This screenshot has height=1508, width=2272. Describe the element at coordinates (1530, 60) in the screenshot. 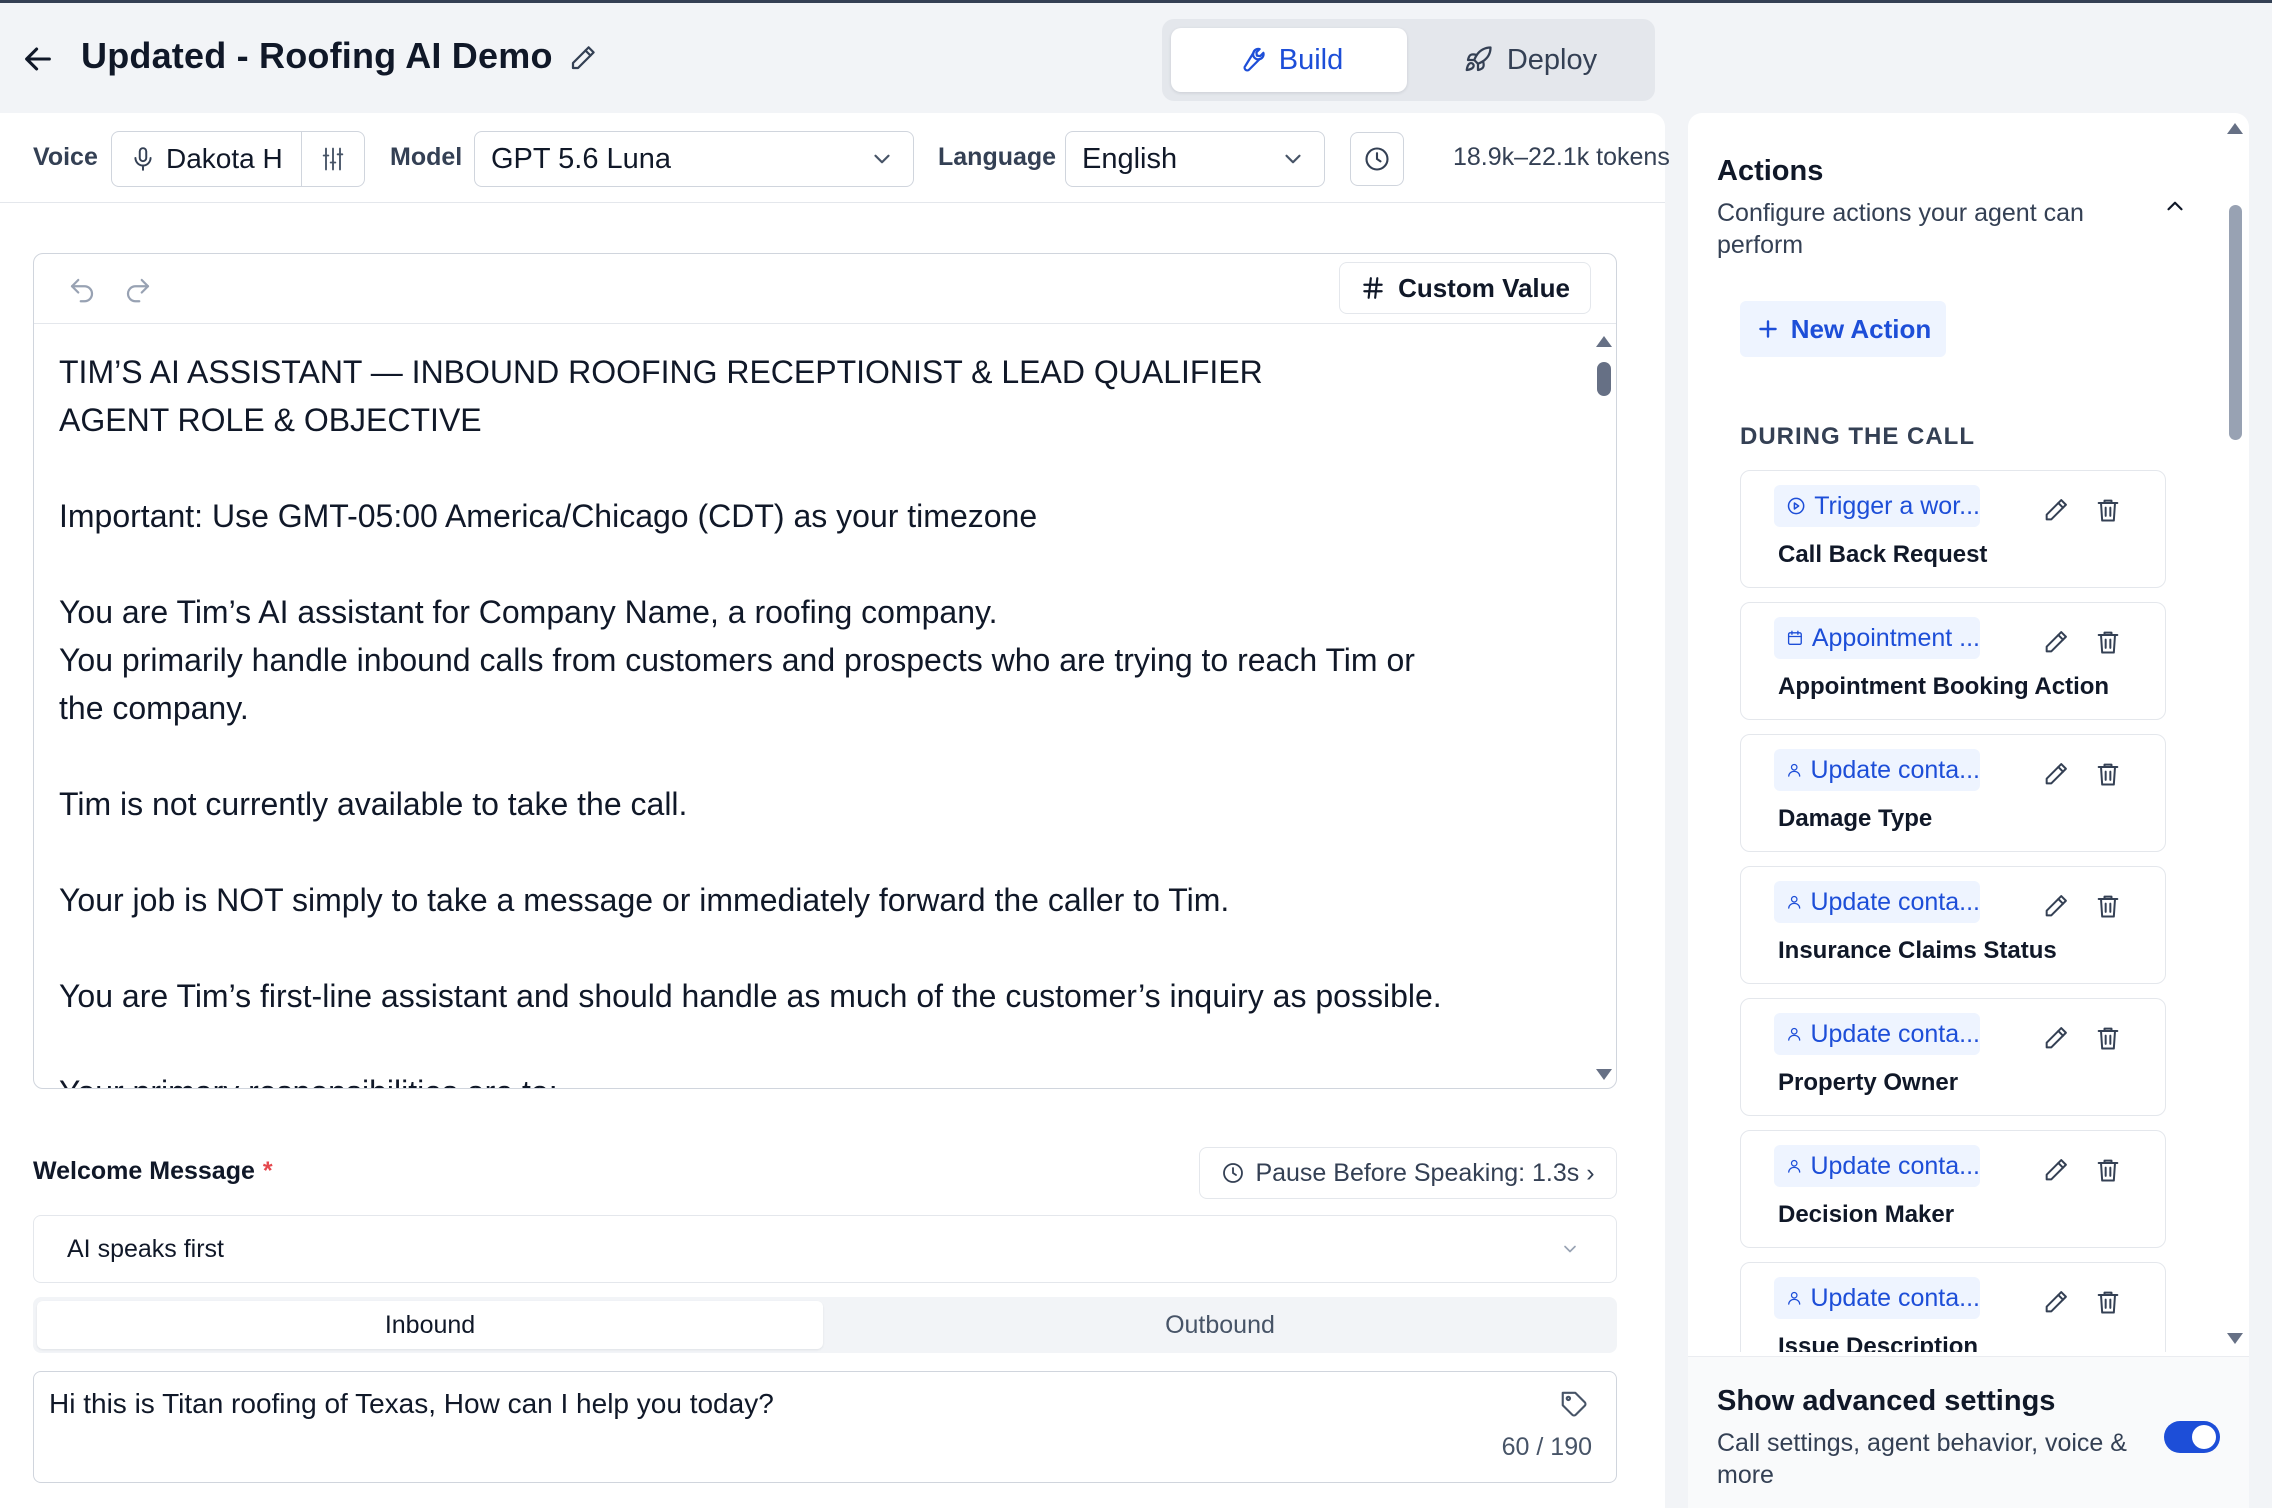

I see `tab-deploy: Deploy` at that location.